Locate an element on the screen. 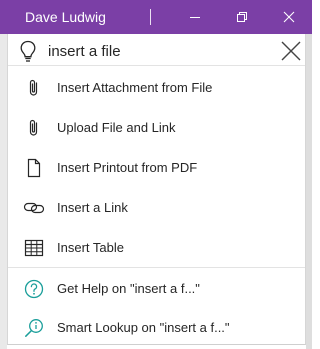 This screenshot has height=349, width=320. get-help-item: Get Help on "insert a f..." is located at coordinates (156, 289).